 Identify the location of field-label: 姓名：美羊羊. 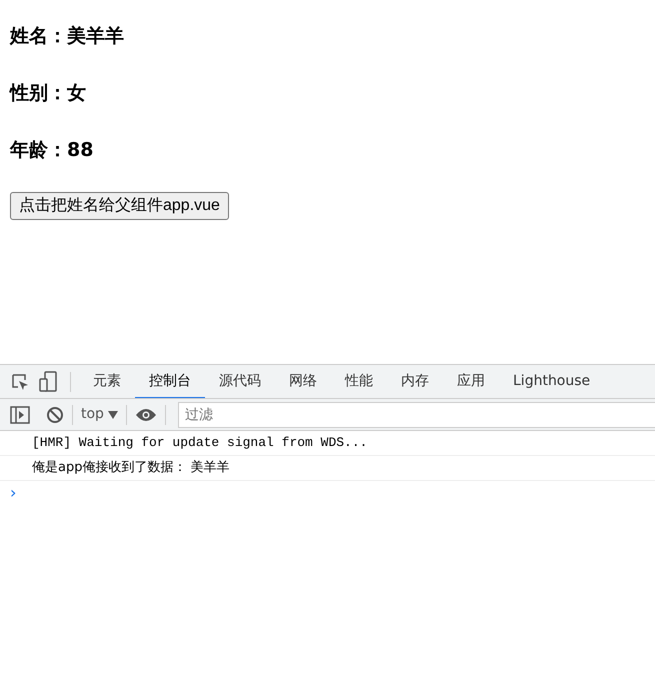
(67, 36).